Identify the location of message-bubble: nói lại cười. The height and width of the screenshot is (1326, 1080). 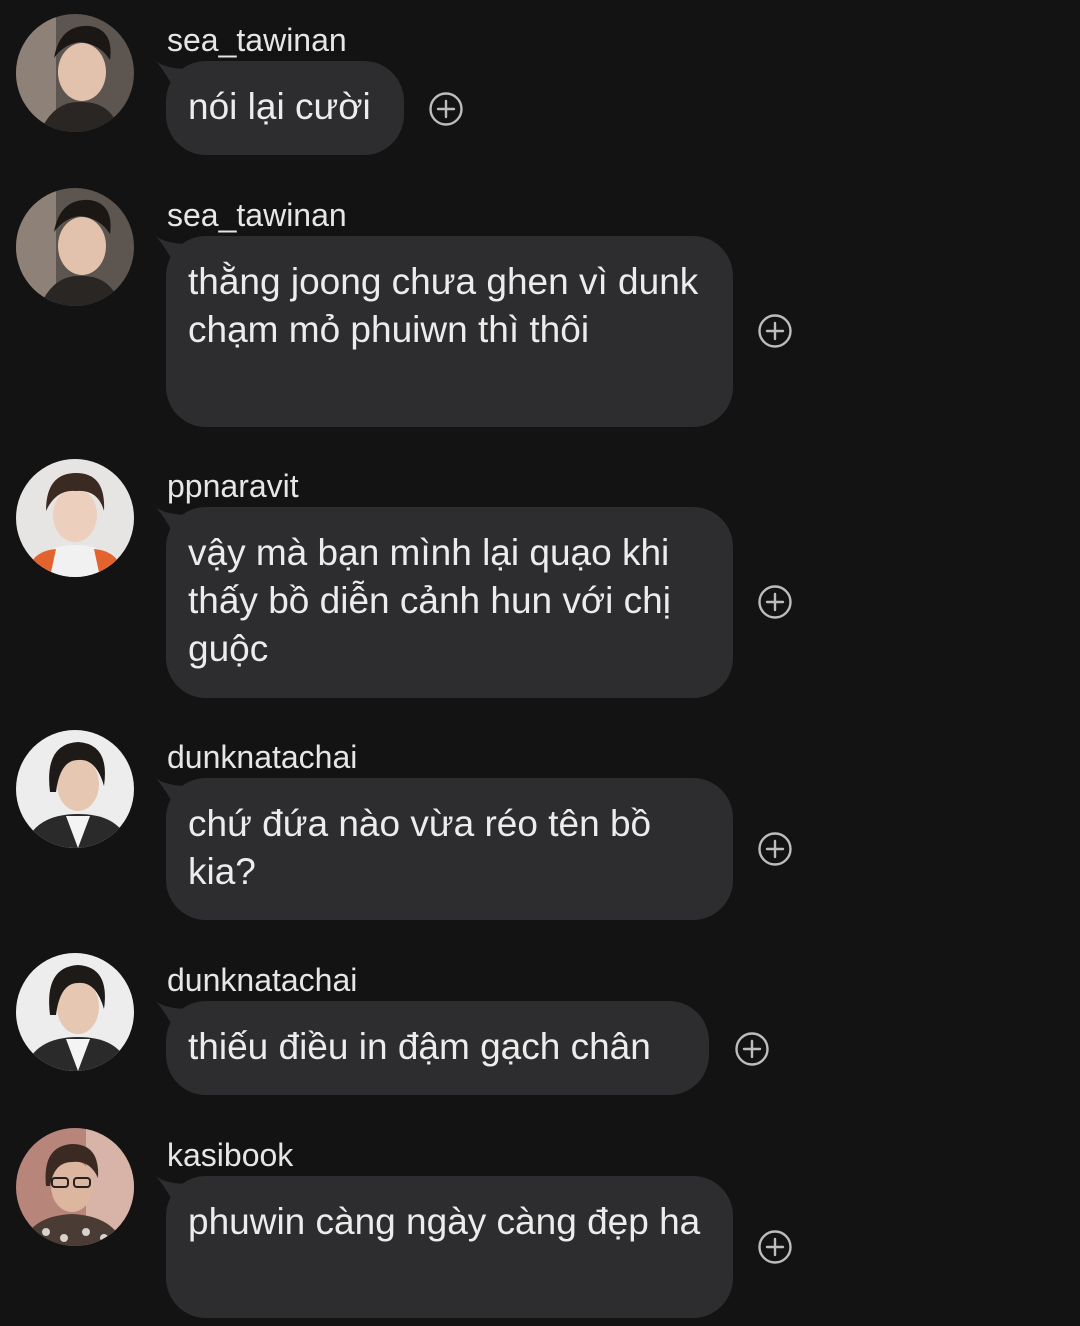
(285, 108).